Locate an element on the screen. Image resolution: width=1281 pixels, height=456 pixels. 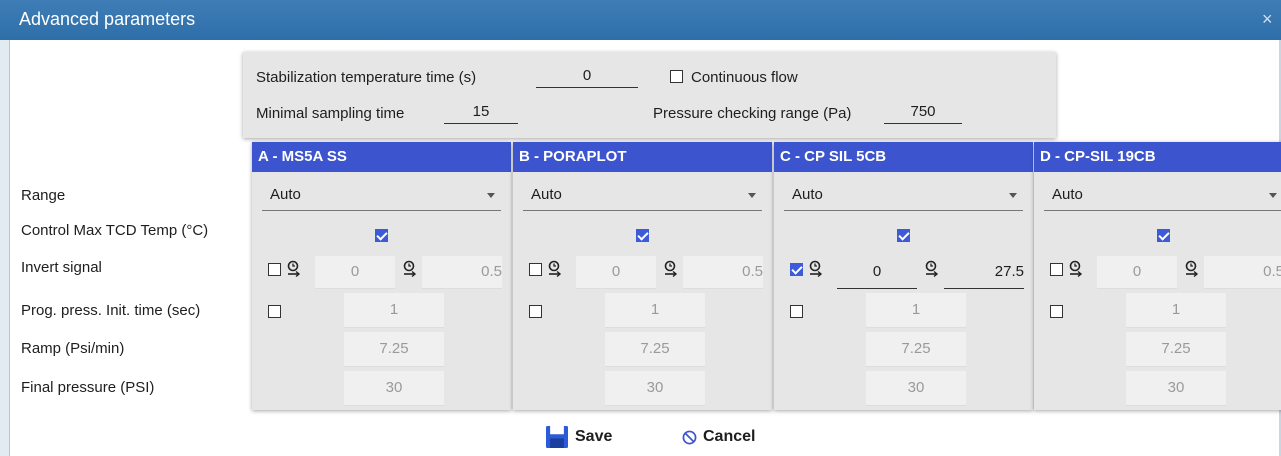
cancel-label: Cancel is located at coordinates (729, 436).